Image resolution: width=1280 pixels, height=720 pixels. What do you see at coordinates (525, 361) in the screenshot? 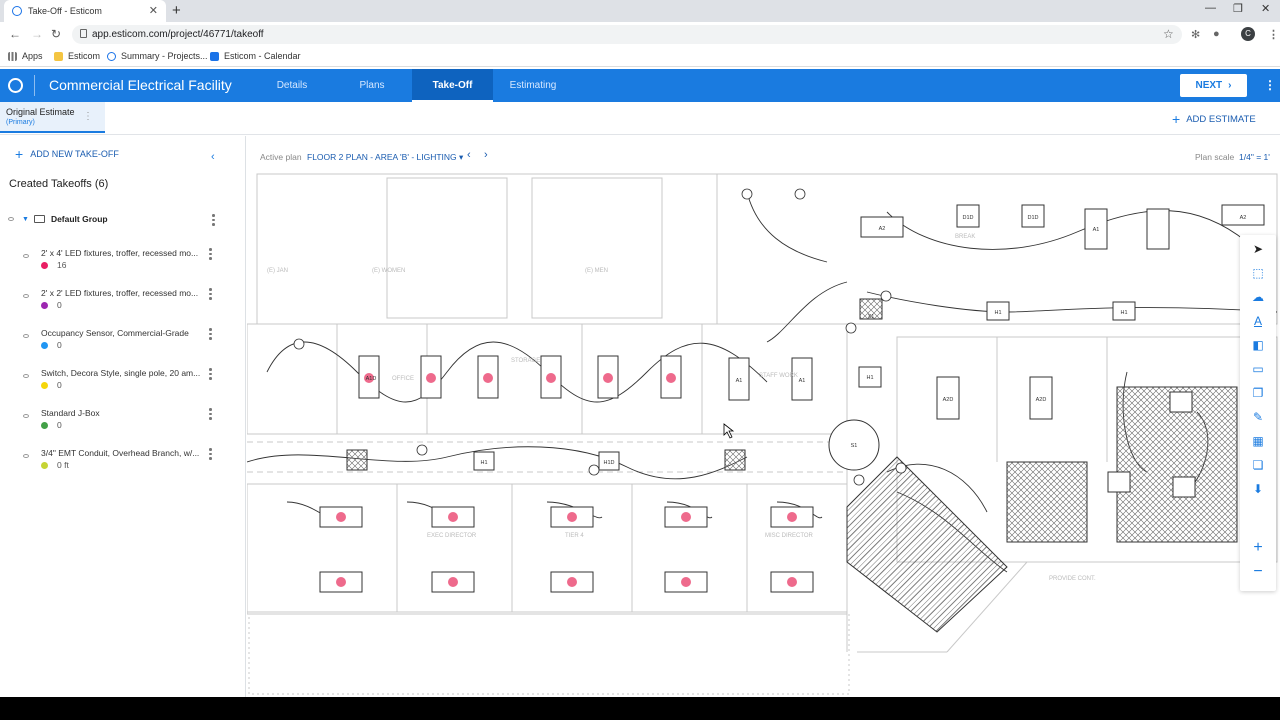
I see `room-label: STORAGE` at bounding box center [525, 361].